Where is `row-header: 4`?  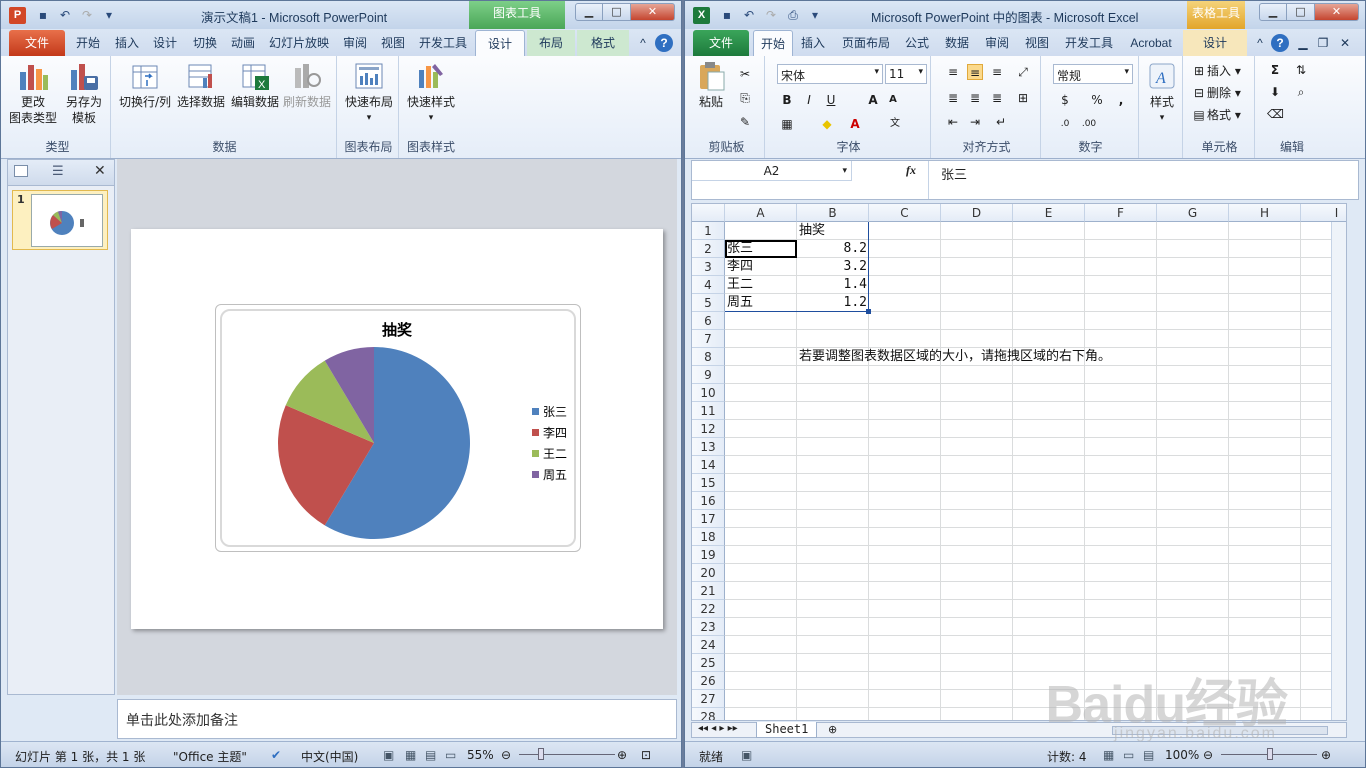
row-header: 4 is located at coordinates (708, 285).